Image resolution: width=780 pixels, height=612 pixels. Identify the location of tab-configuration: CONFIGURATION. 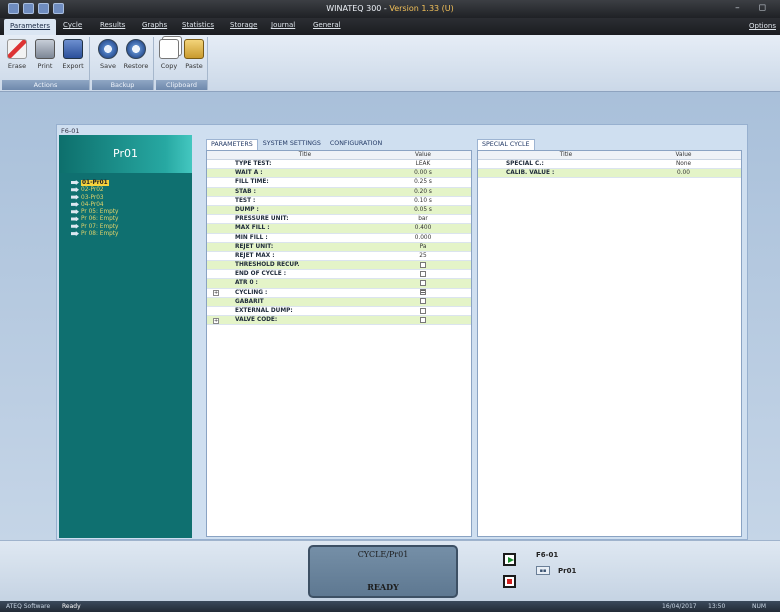
(356, 144).